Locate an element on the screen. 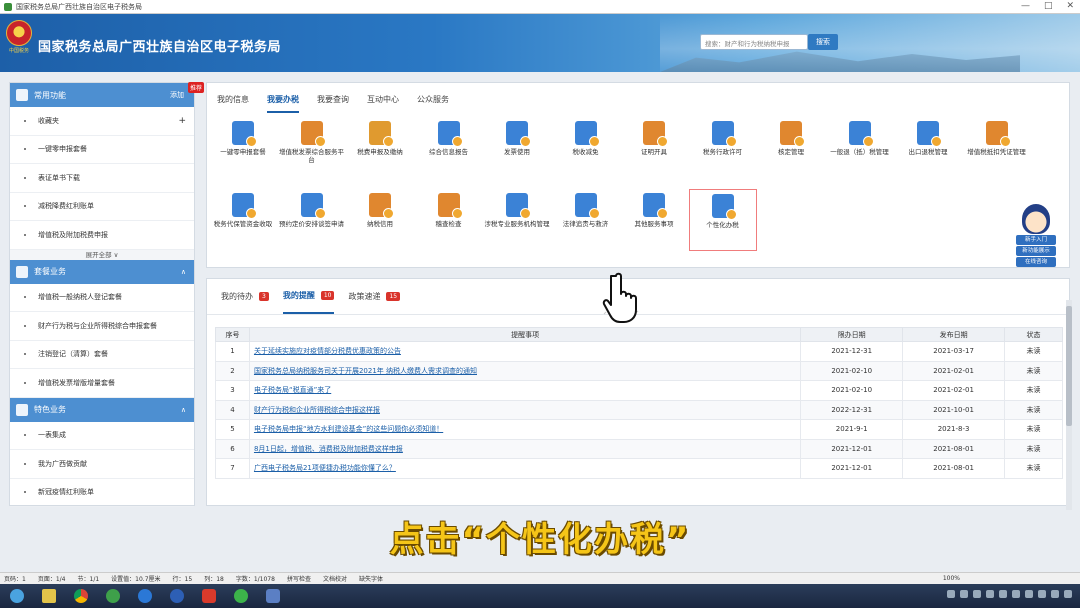 This screenshot has height=608, width=1080. chrome-icon is located at coordinates (81, 596).